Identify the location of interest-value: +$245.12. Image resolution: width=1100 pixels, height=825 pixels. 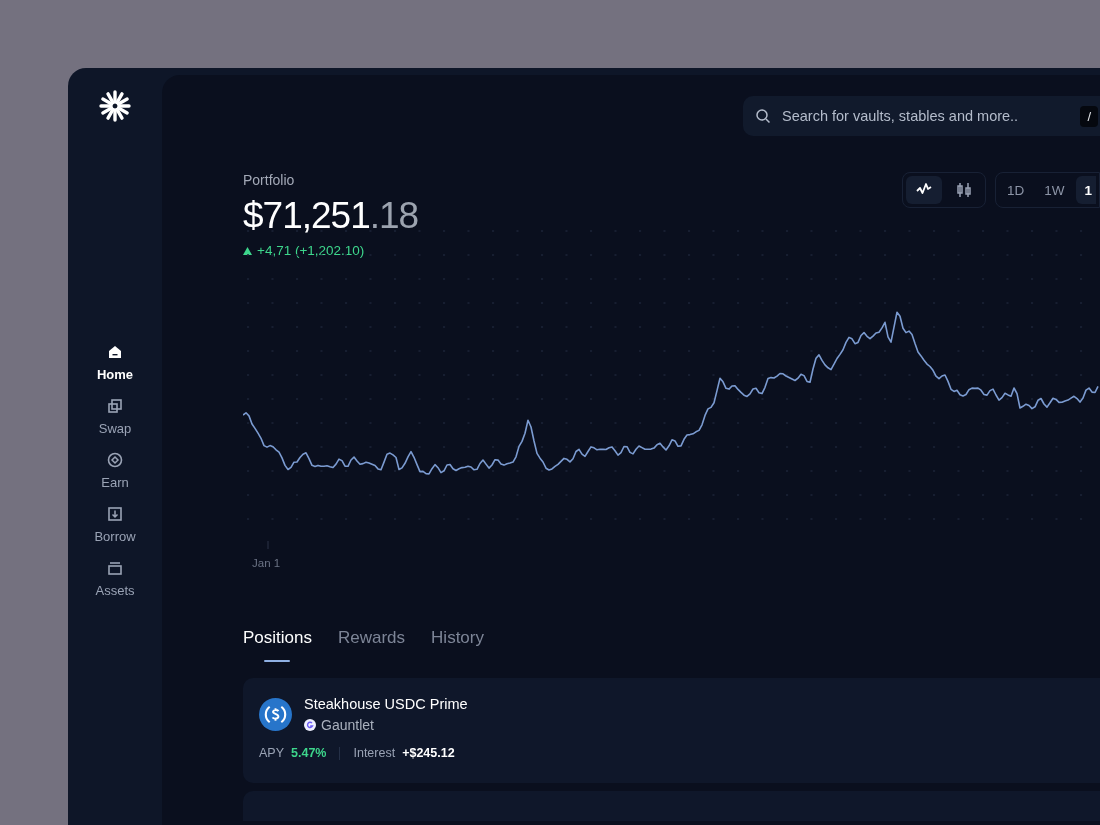
(428, 753).